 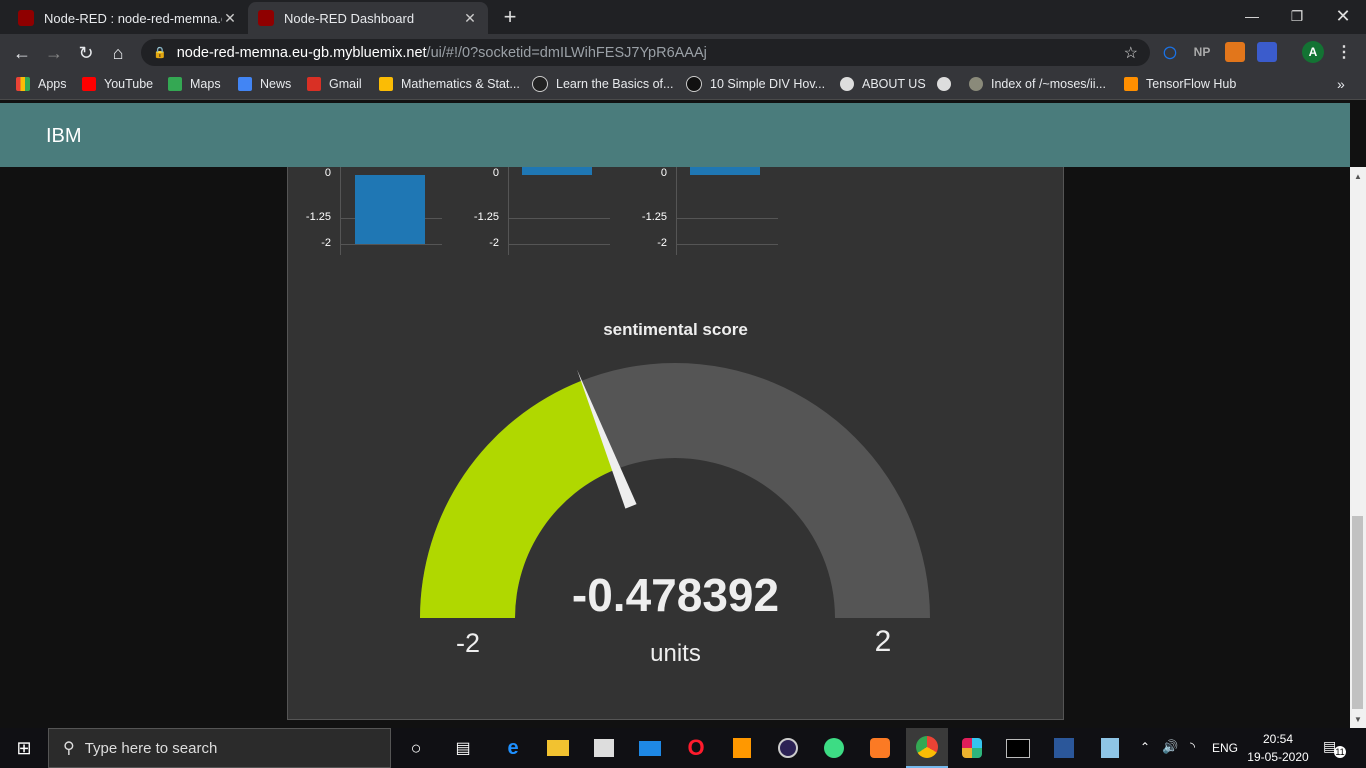 I want to click on language-indicator: ENG, so click(x=1225, y=748).